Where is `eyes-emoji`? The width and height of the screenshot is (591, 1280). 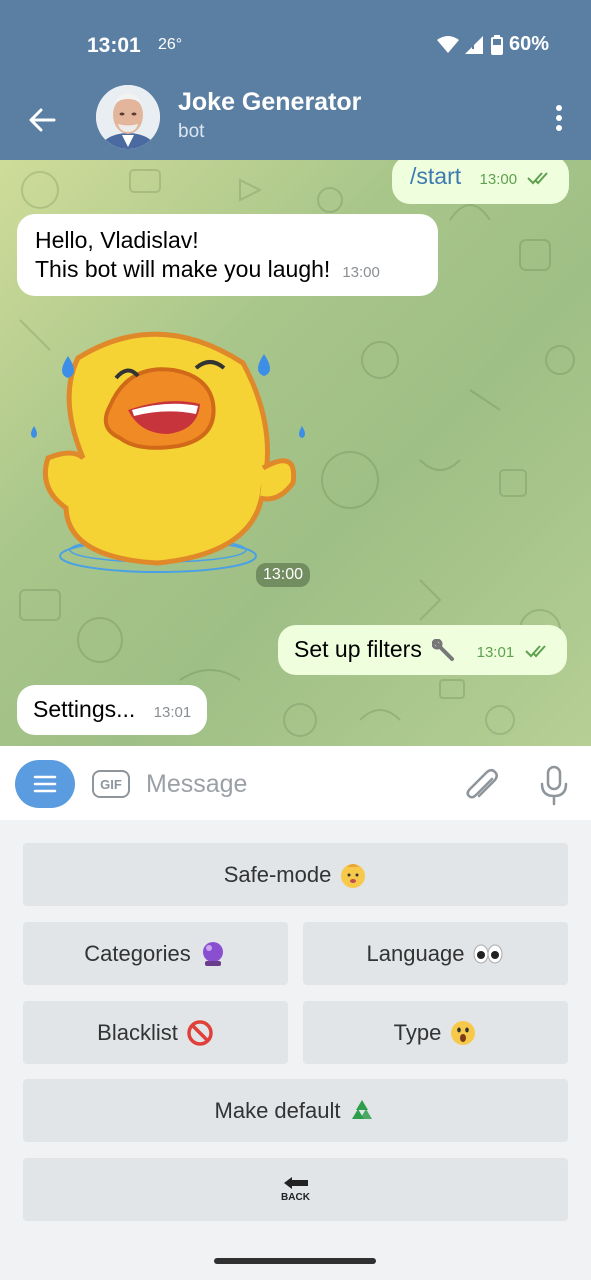 eyes-emoji is located at coordinates (488, 954).